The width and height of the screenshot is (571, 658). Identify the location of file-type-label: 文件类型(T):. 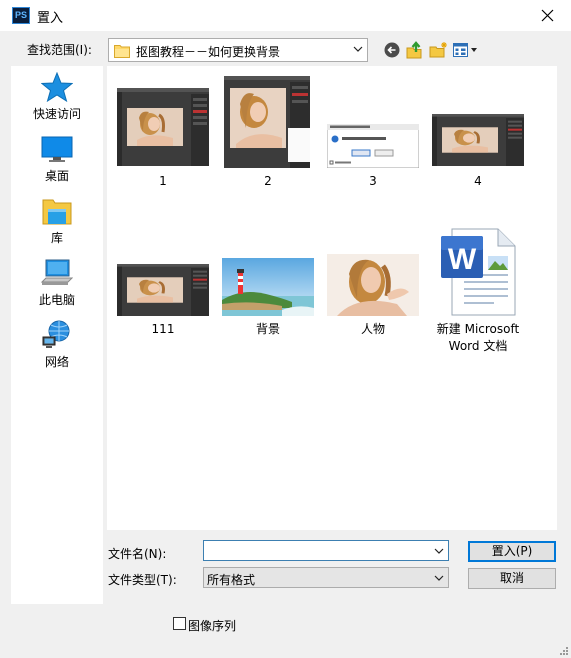
(142, 580).